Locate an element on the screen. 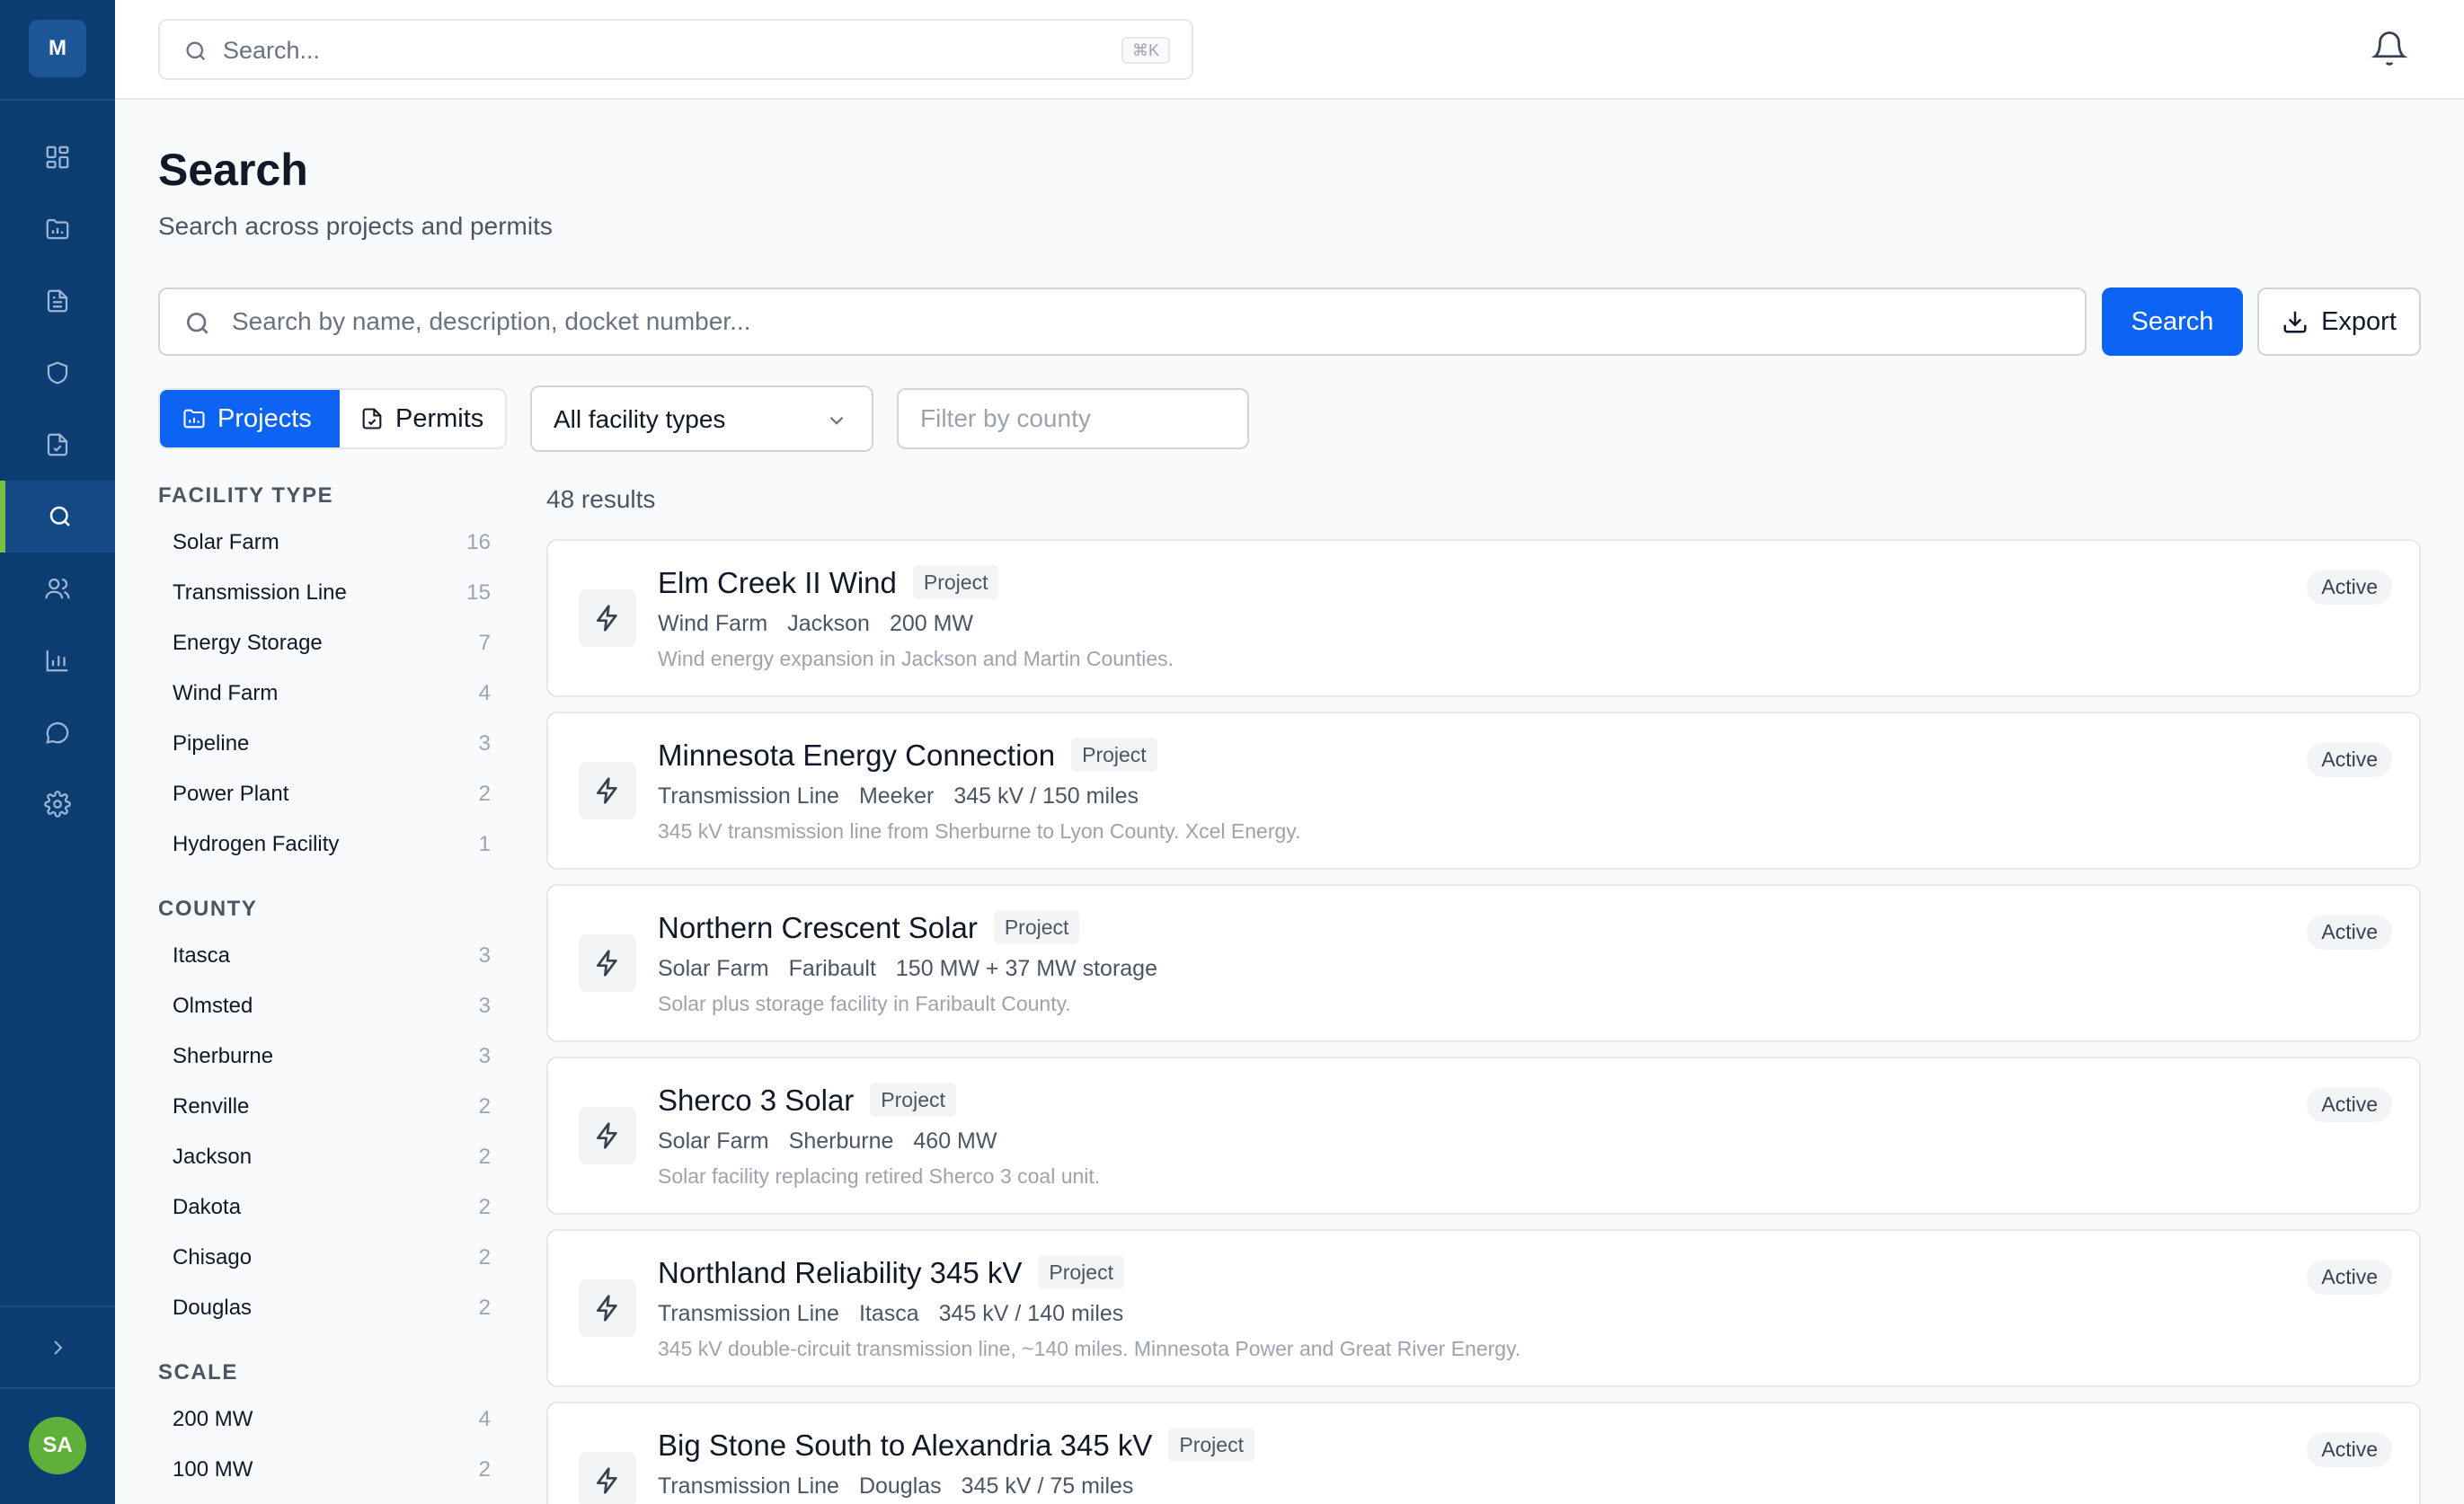  sidebar-item-search is located at coordinates (57, 517).